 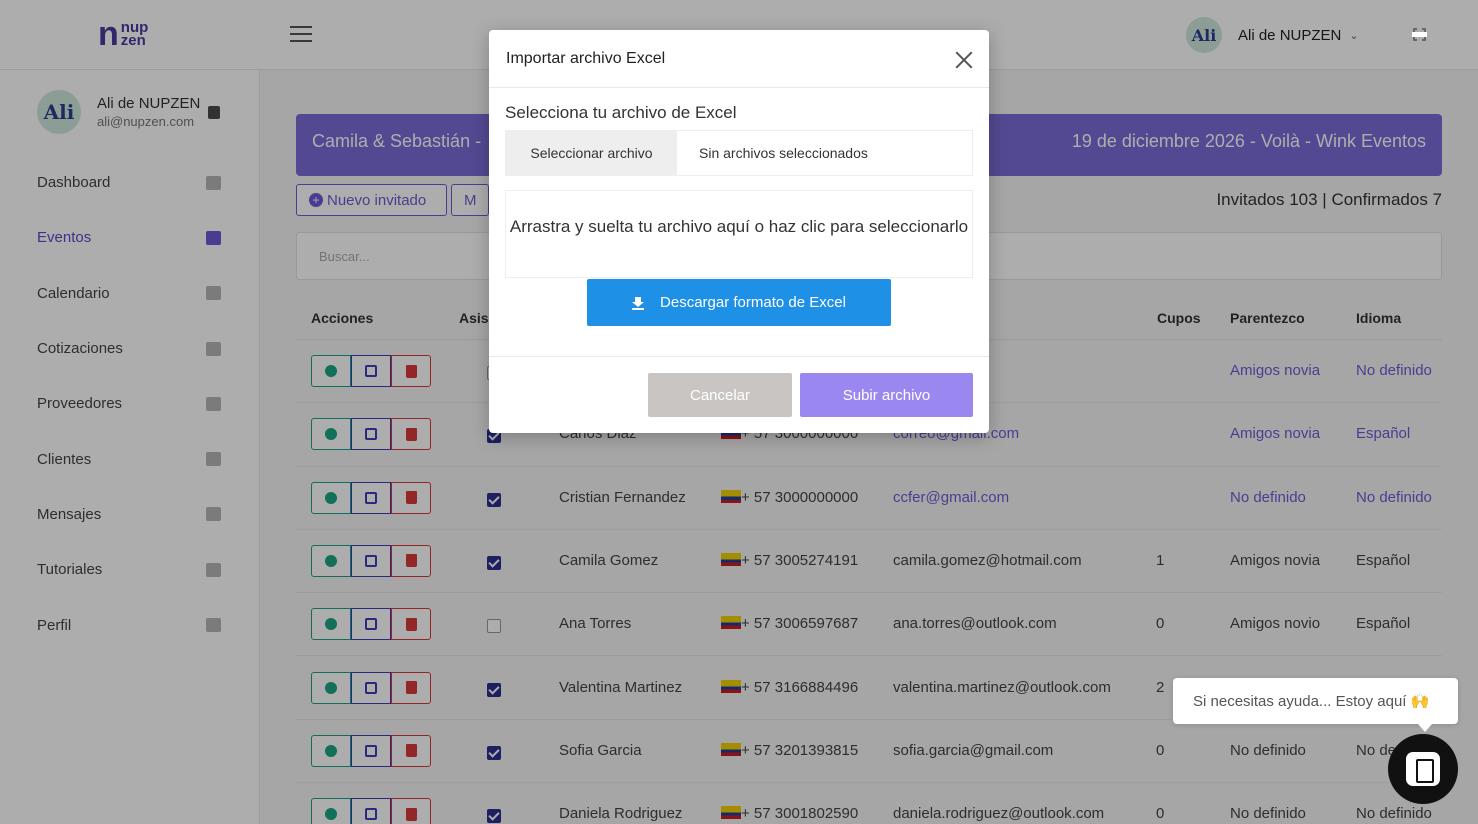 I want to click on download-icon, so click(x=638, y=303).